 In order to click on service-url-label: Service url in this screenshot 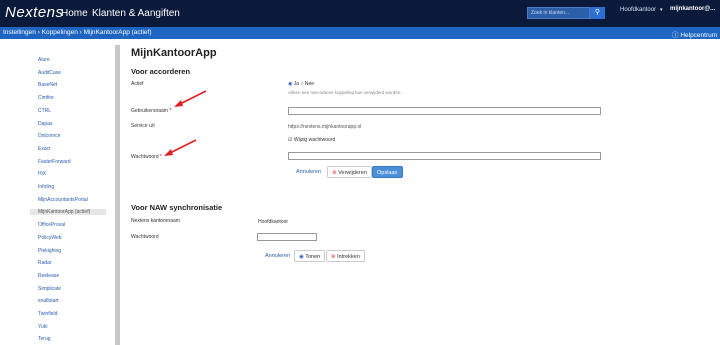, I will do `click(143, 126)`.